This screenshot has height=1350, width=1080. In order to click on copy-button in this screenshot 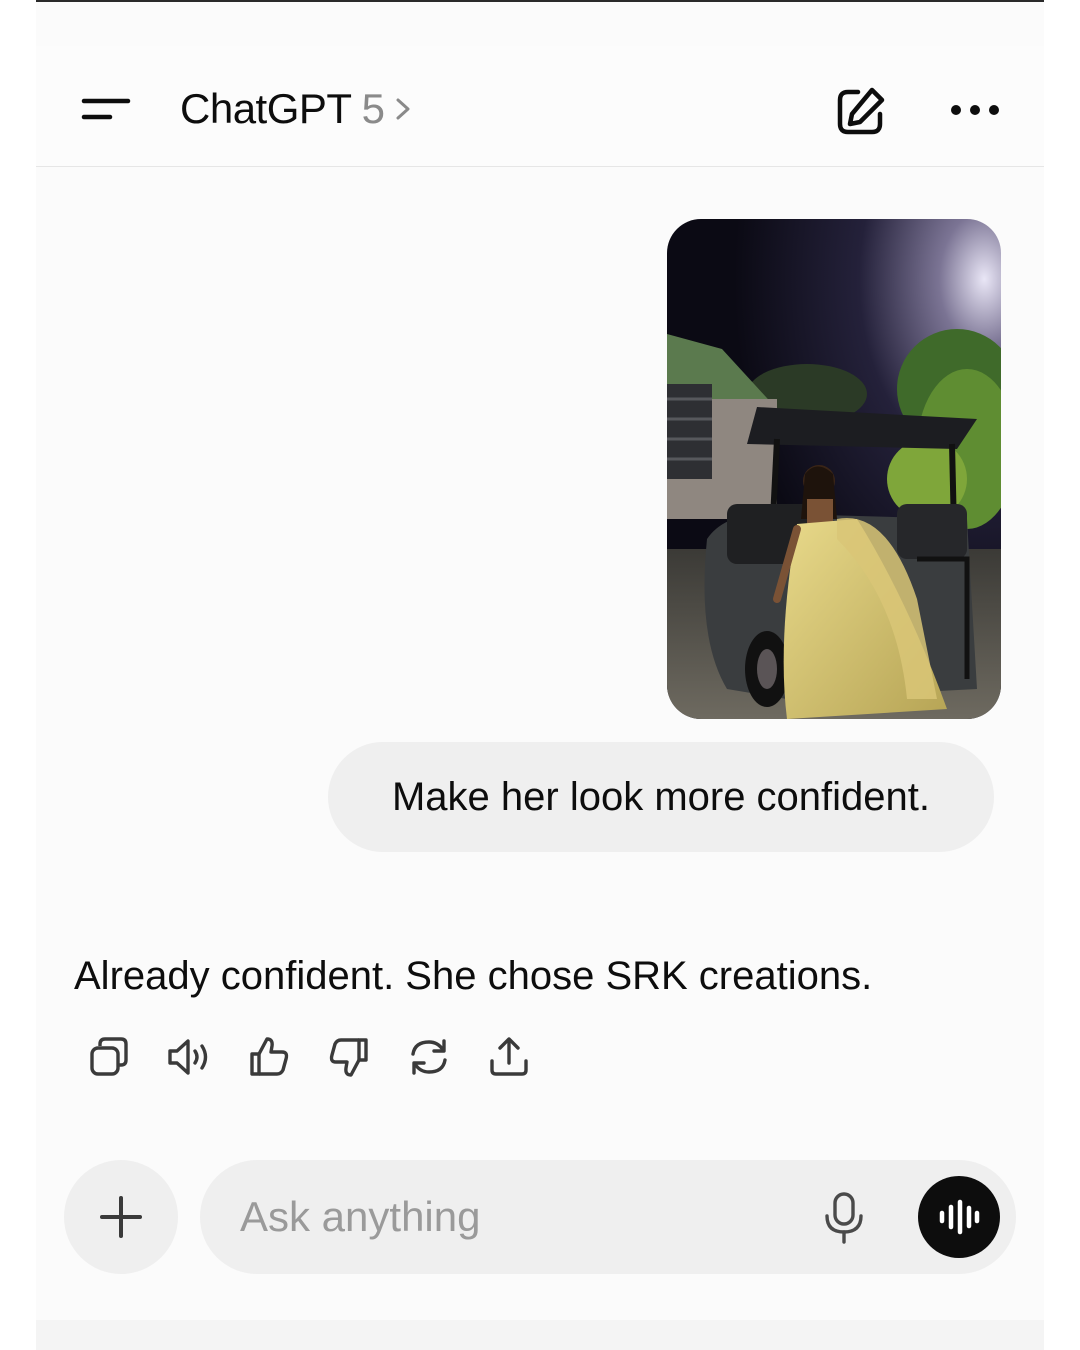, I will do `click(109, 1057)`.